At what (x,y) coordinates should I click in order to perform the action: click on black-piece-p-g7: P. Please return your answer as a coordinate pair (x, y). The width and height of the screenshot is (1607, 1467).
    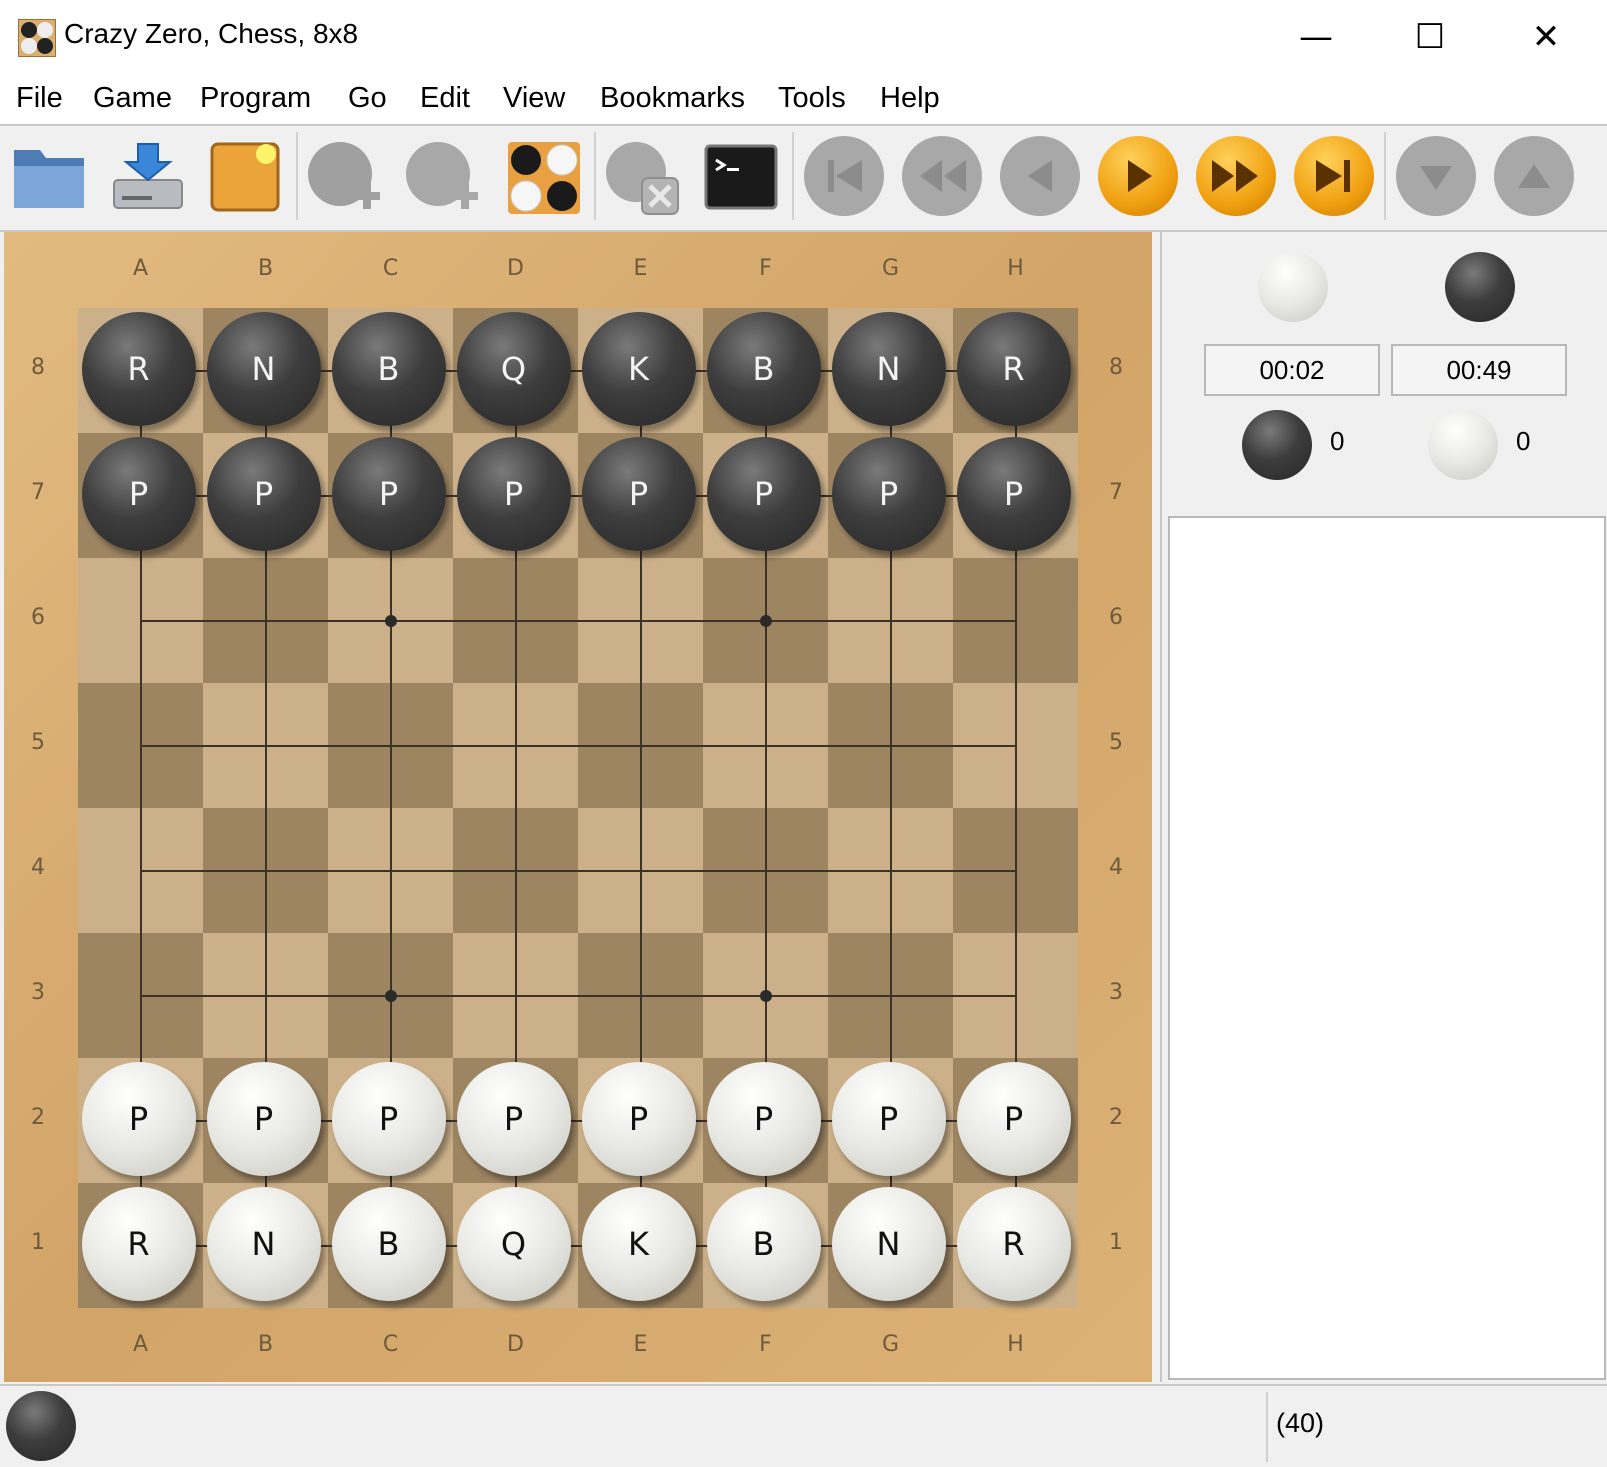
    Looking at the image, I should click on (888, 493).